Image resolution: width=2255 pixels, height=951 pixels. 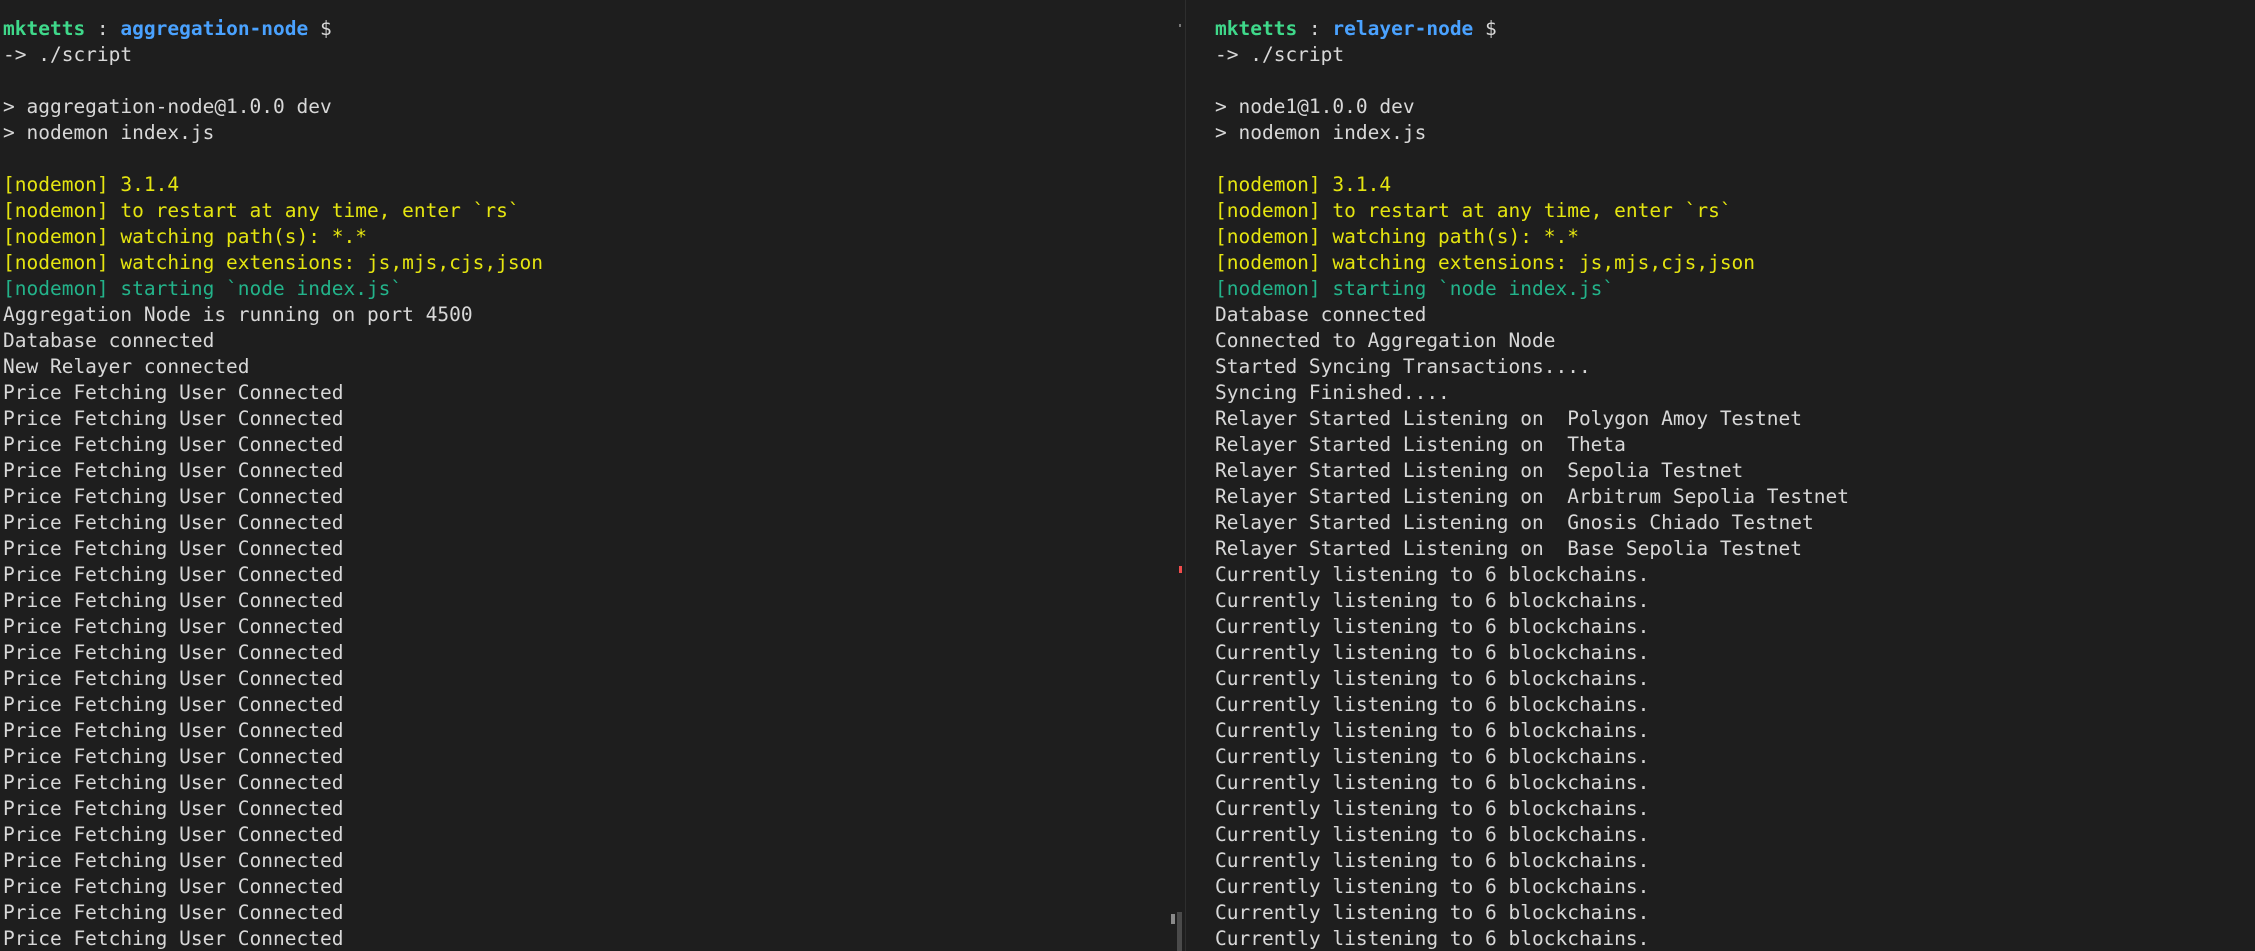 I want to click on shell-prompt: mktetts : aggregation-node $, so click(x=588, y=29).